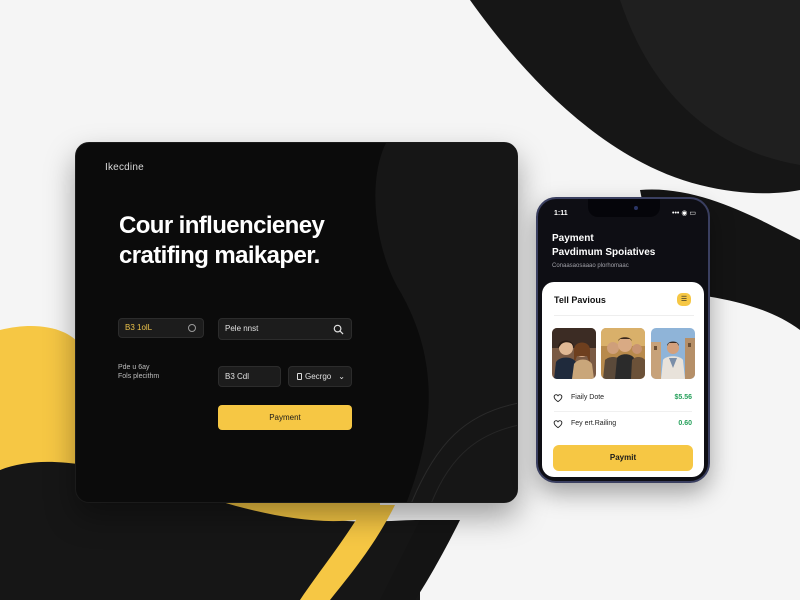  What do you see at coordinates (622, 425) in the screenshot?
I see `list-item: Fey ert.Railing 0.60` at bounding box center [622, 425].